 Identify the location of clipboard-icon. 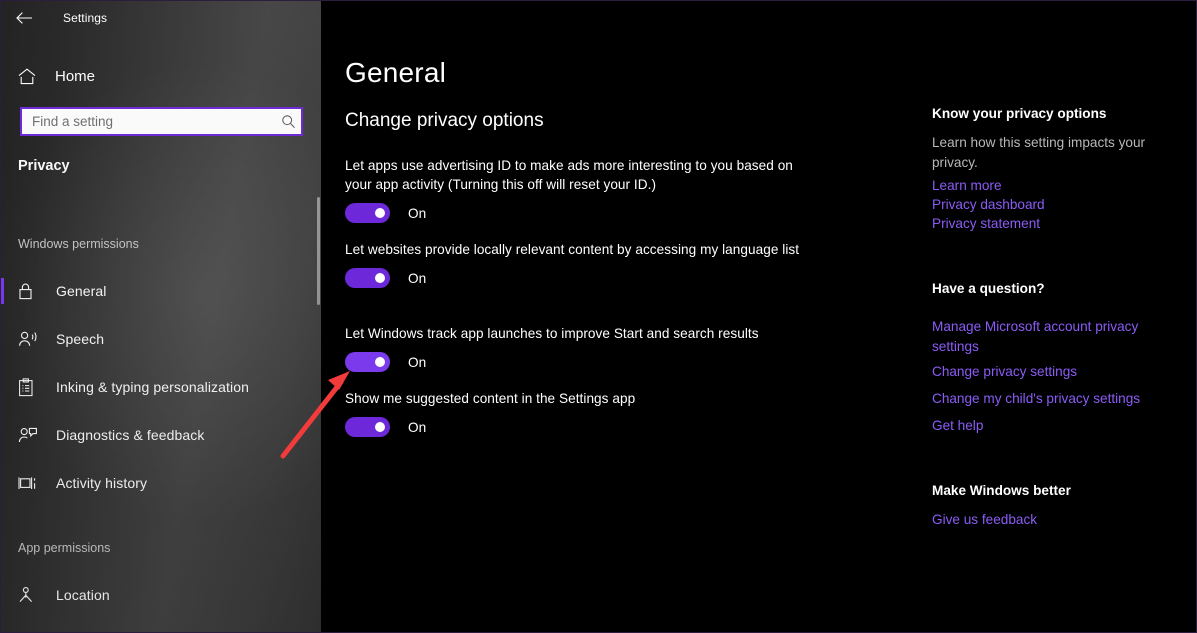
(30, 387).